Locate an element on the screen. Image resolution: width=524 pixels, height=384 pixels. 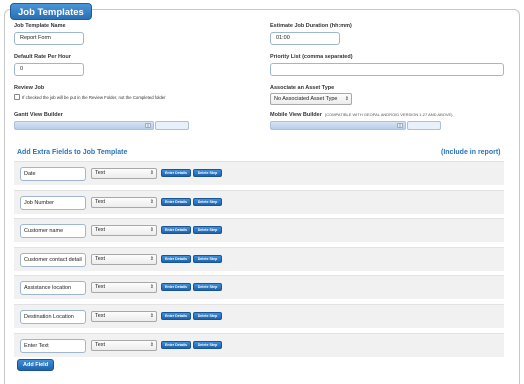
extra-field-row: Job Number Text ⇕ Enter Details Delete Step is located at coordinates (259, 202).